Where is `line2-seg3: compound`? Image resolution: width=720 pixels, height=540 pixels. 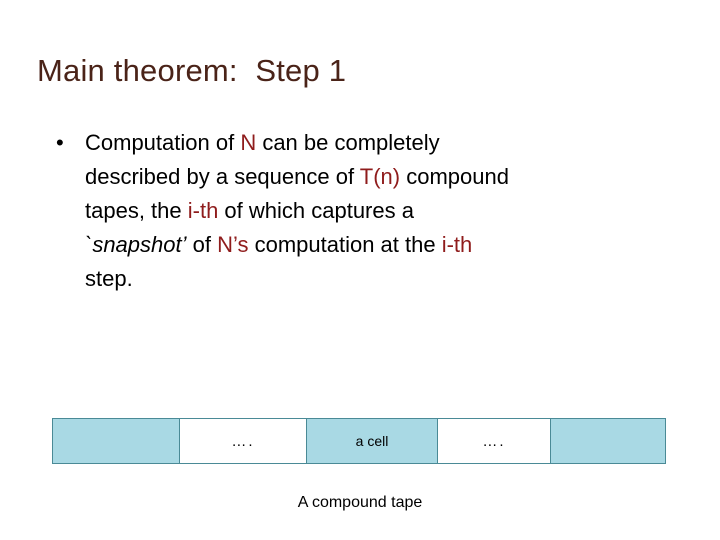 line2-seg3: compound is located at coordinates (454, 176).